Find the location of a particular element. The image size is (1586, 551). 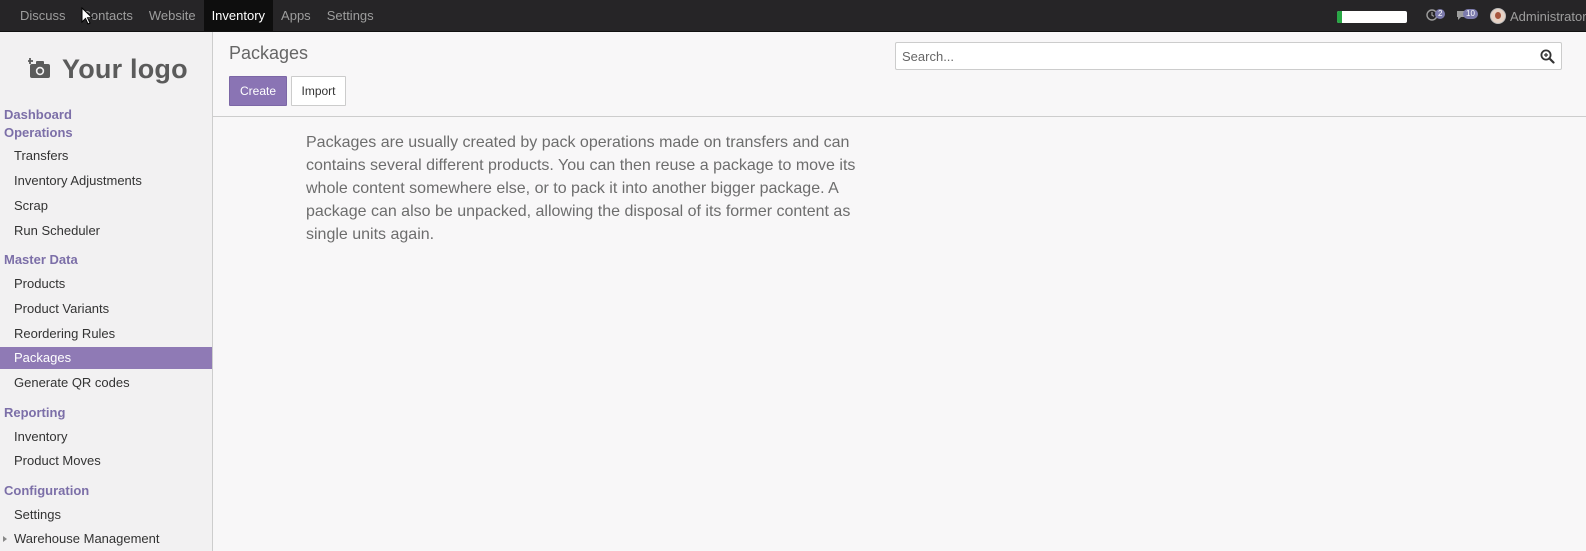

logo-text: Your logo is located at coordinates (125, 68).